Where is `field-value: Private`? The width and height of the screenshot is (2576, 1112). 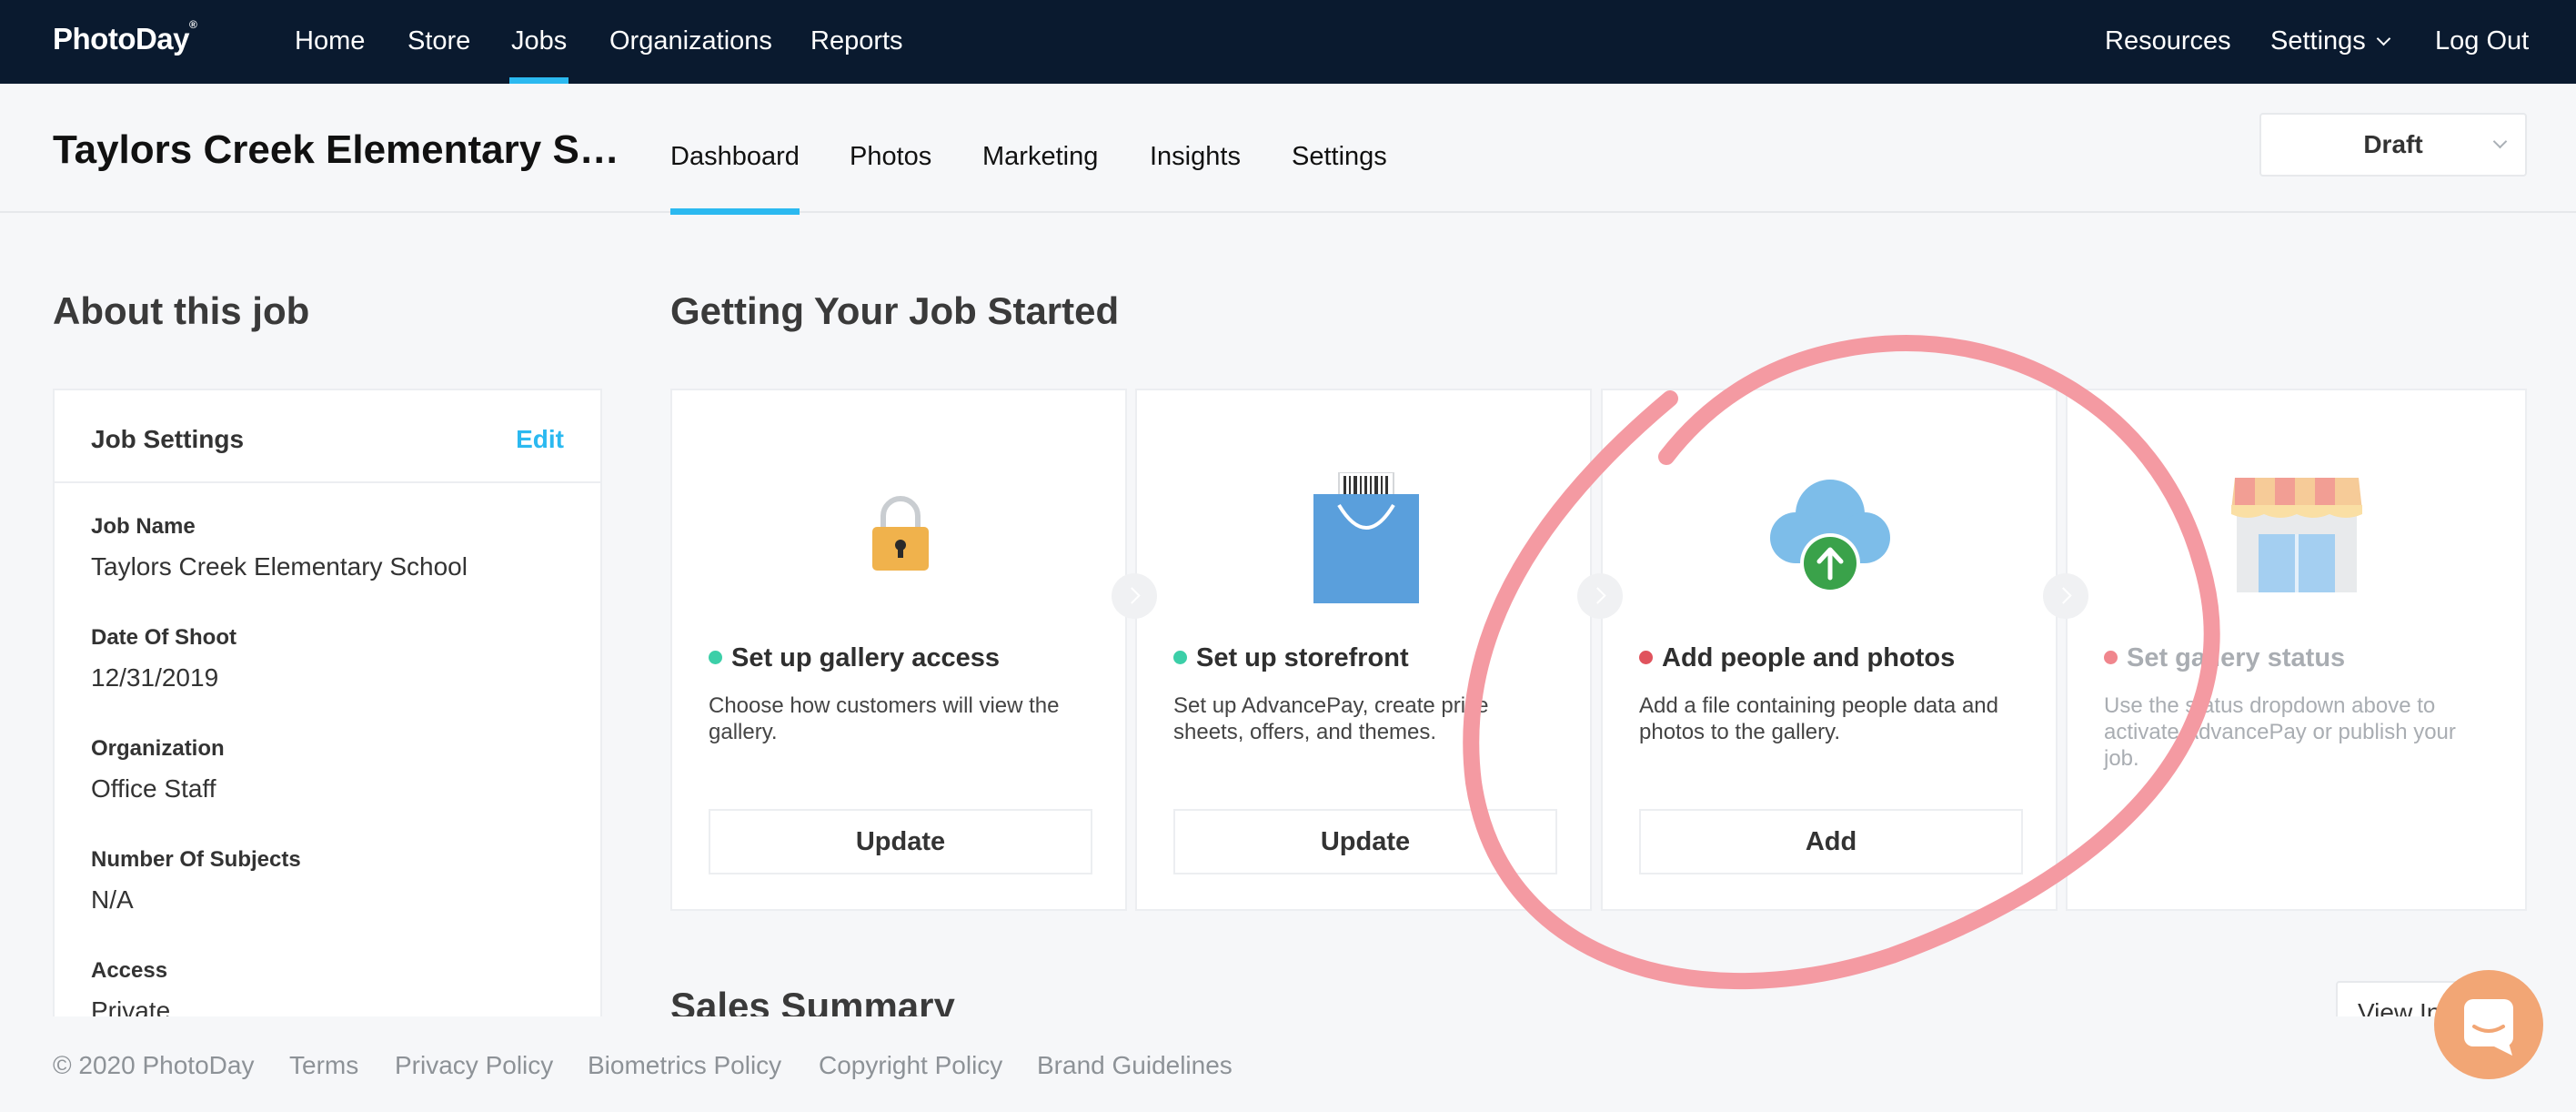
field-value: Private is located at coordinates (131, 1006).